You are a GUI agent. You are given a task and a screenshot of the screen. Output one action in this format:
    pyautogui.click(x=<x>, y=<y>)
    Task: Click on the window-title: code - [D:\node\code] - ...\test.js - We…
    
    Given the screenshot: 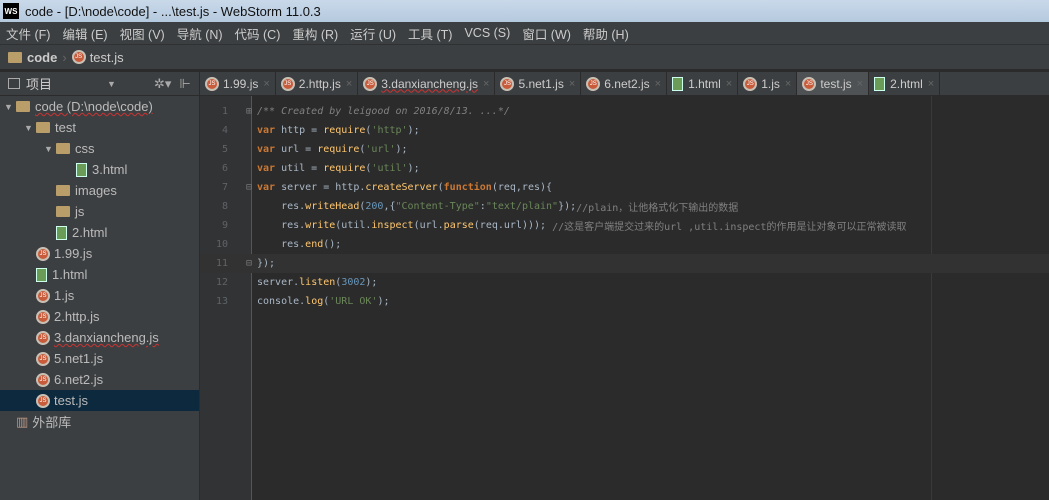 What is the action you would take?
    pyautogui.click(x=173, y=11)
    